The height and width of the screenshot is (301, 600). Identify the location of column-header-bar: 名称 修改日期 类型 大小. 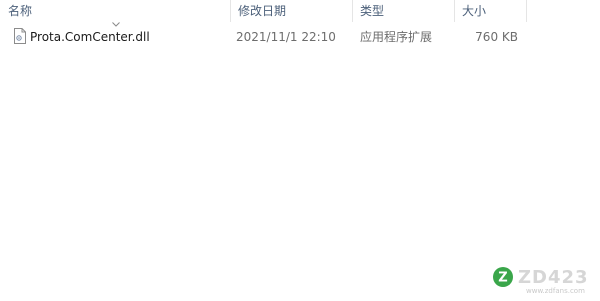
(300, 11).